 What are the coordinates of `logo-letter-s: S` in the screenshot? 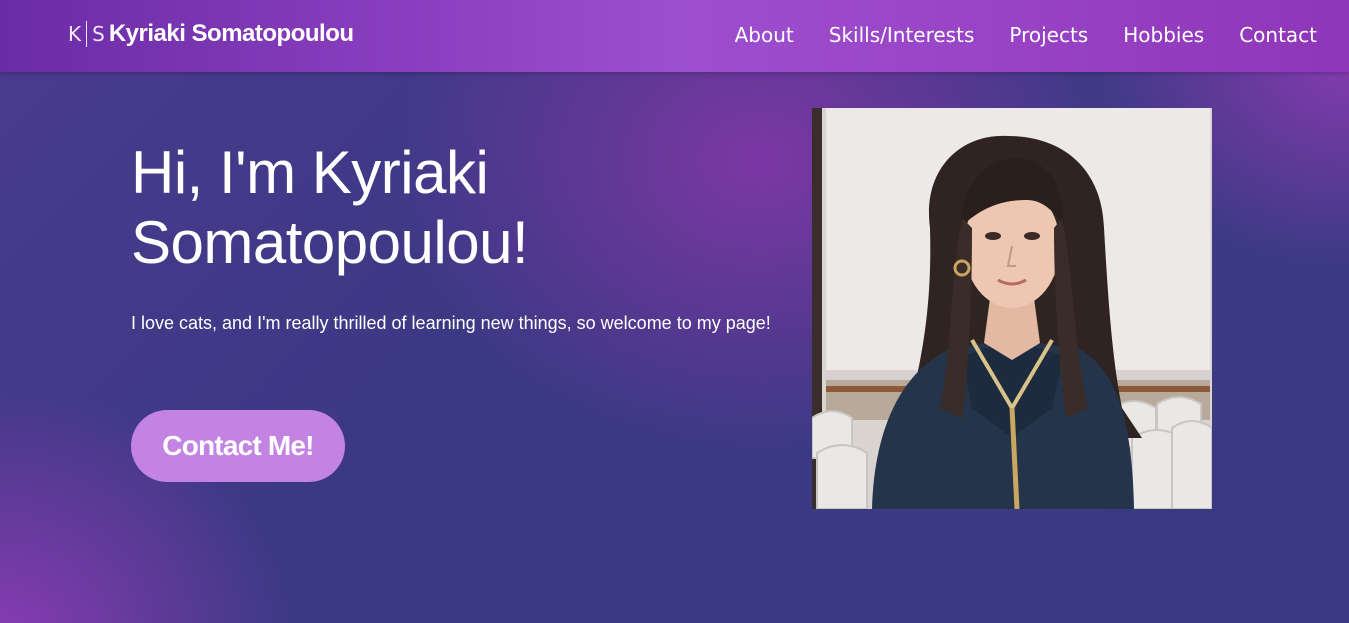 It's located at (98, 34).